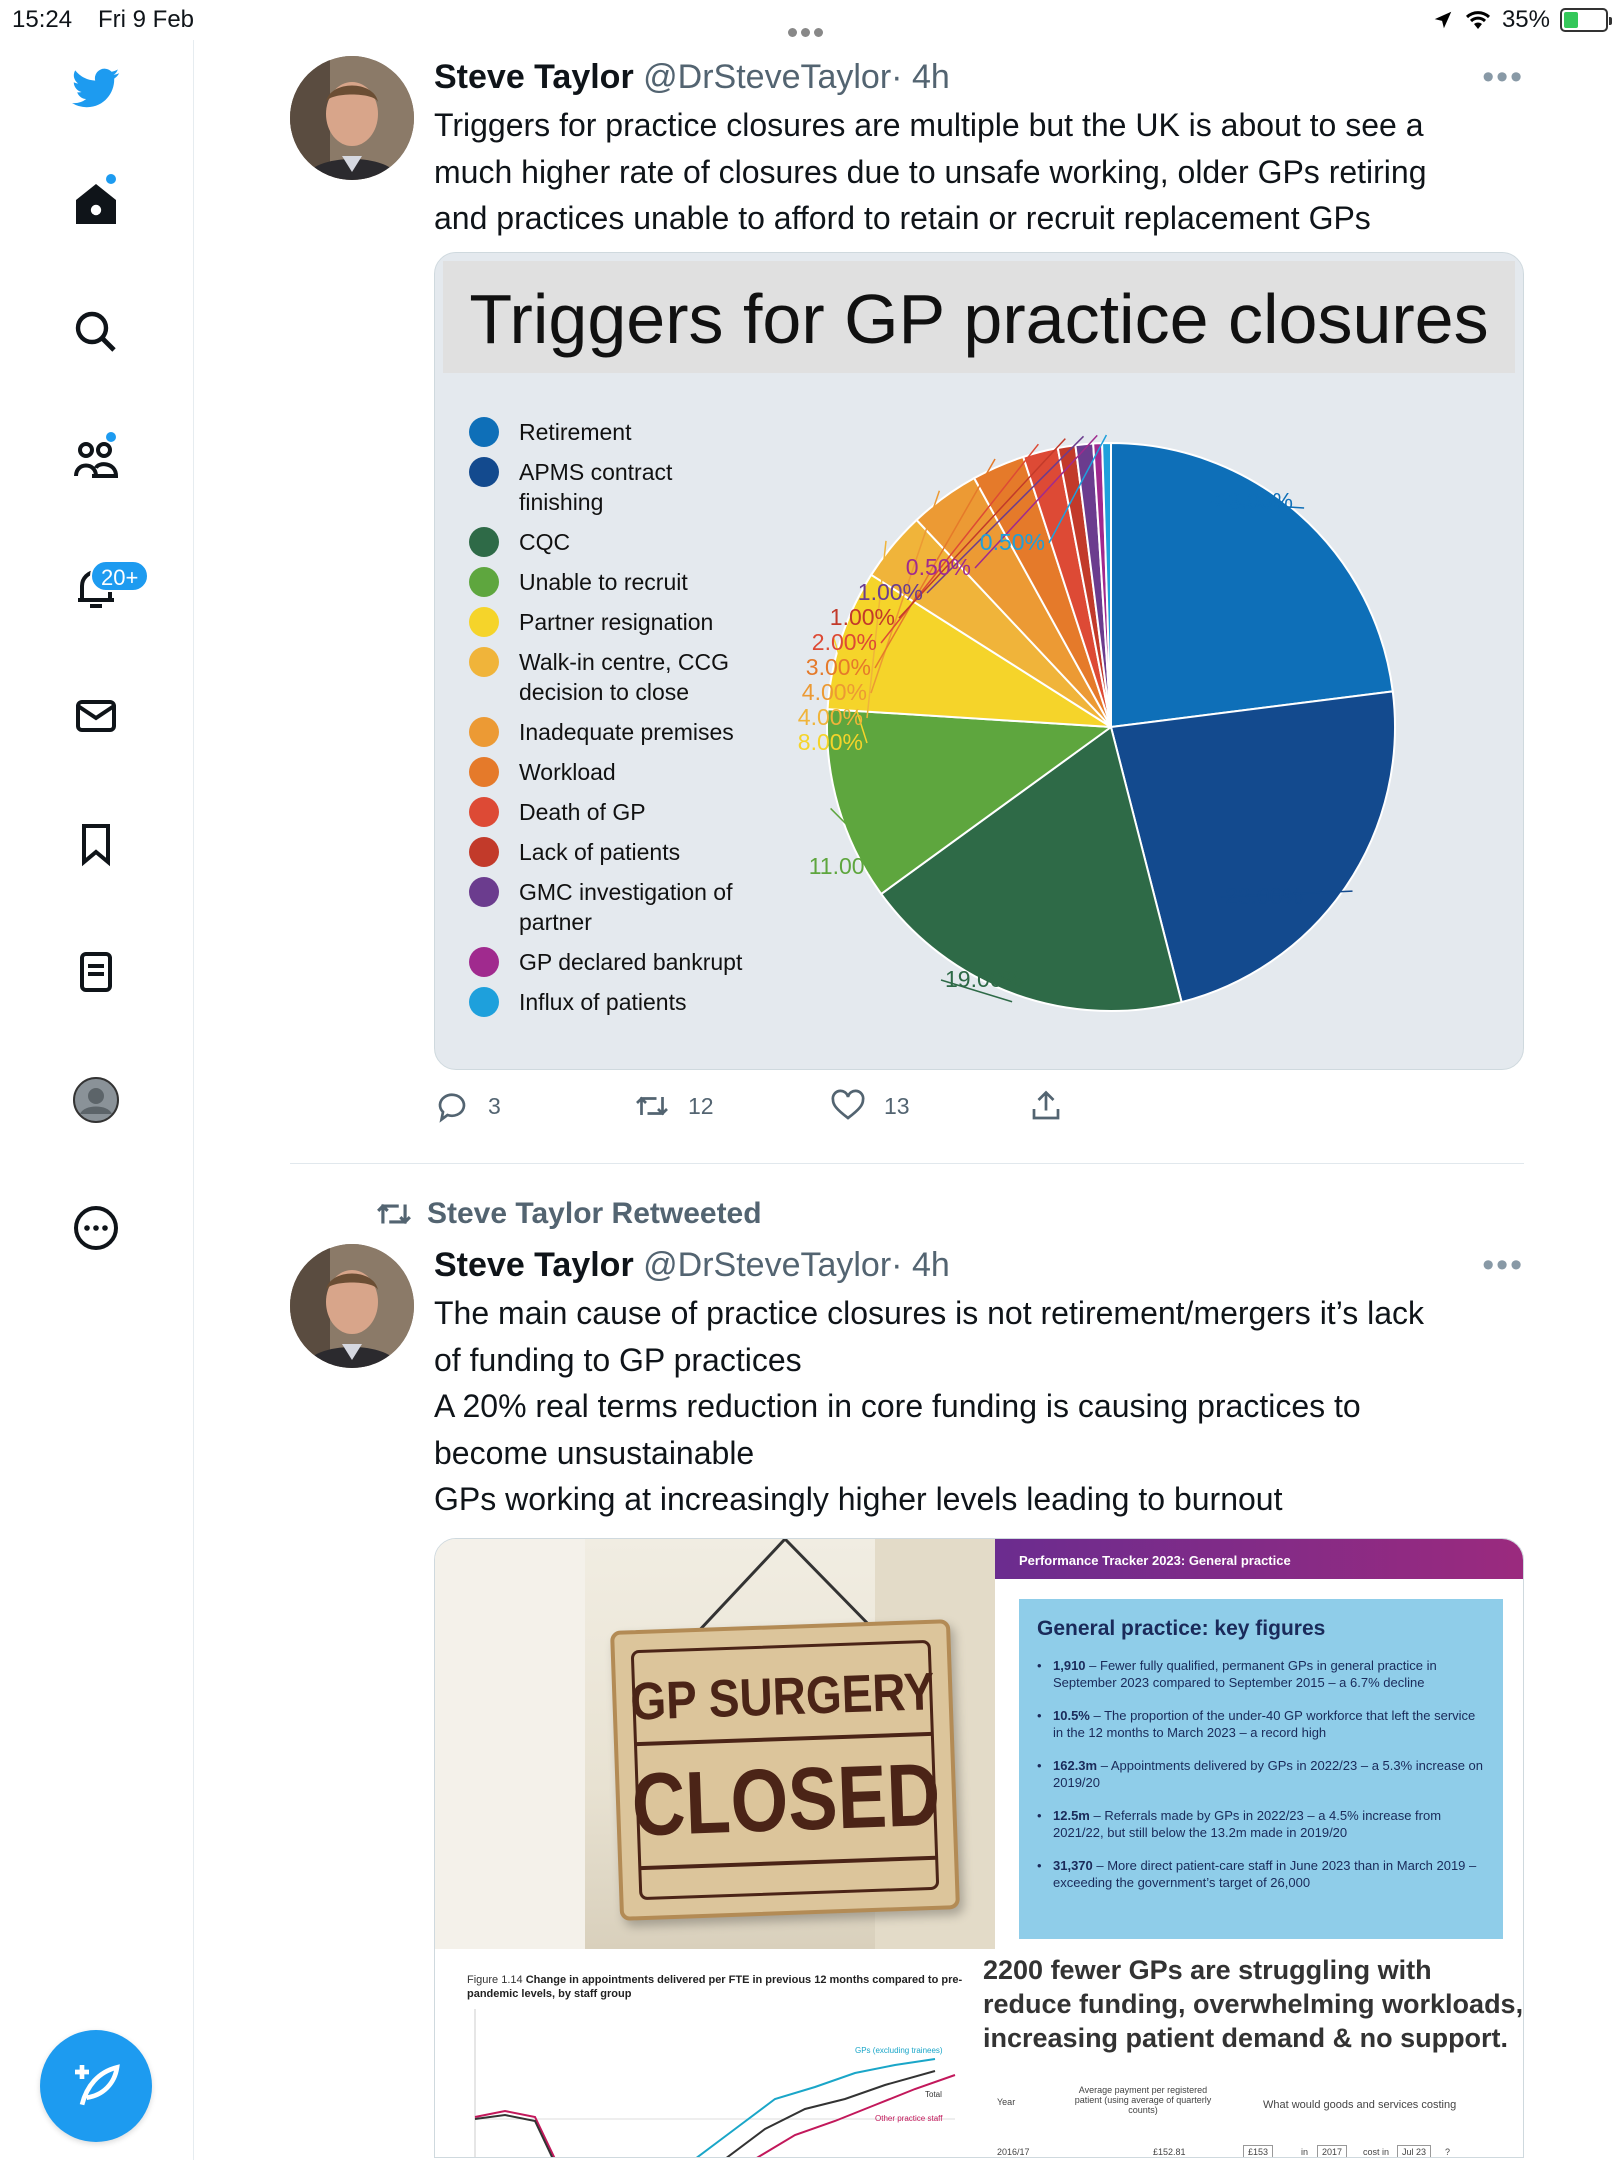  I want to click on messages-envelope-icon, so click(96, 716).